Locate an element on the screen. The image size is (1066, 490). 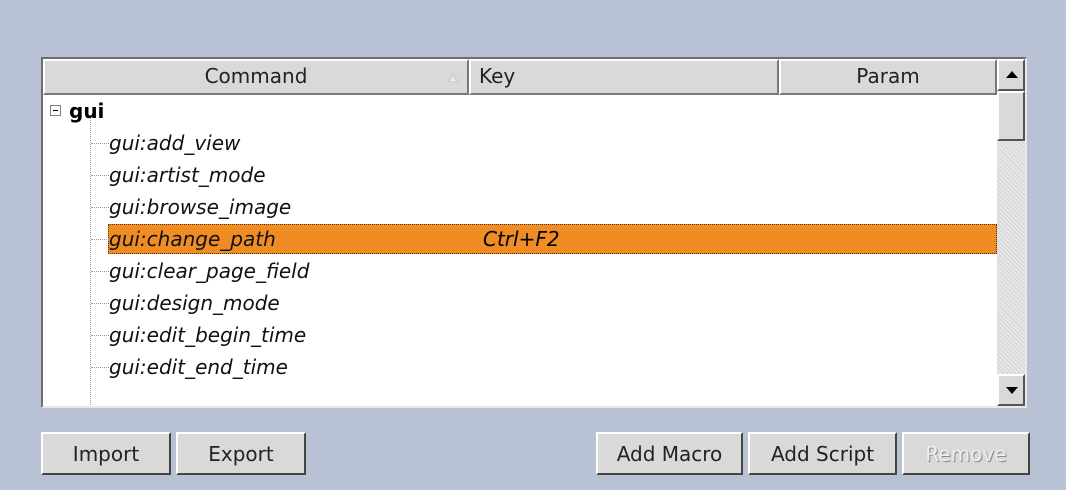
scroll-down-button is located at coordinates (1011, 390).